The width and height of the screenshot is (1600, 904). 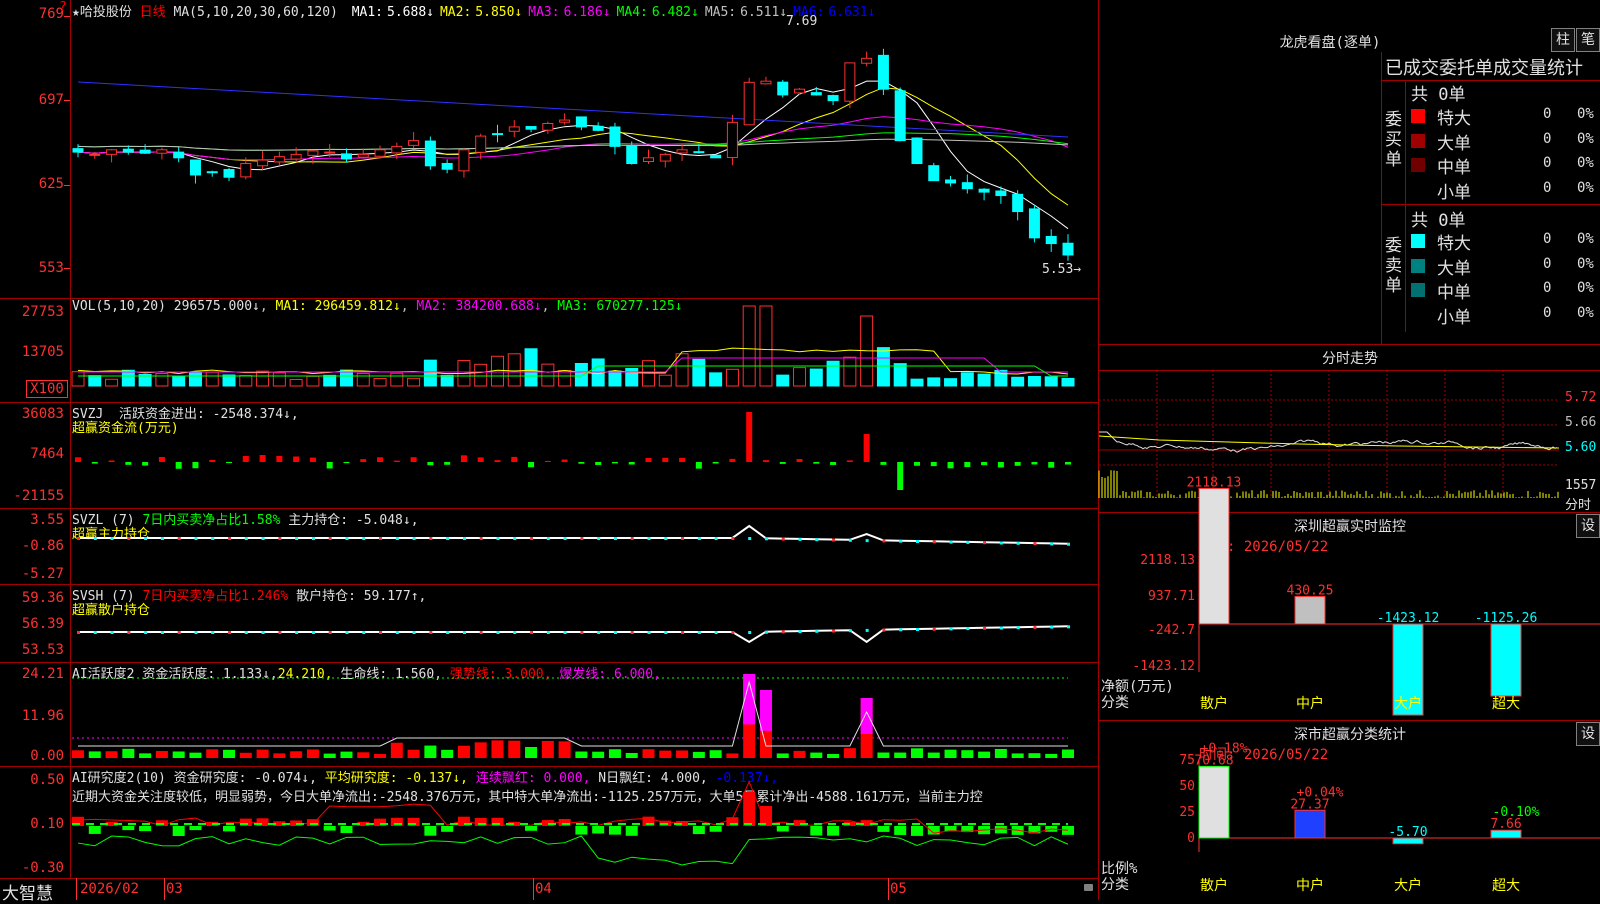 What do you see at coordinates (1320, 792) in the screenshot?
I see `bar-delta-label: +0.04%` at bounding box center [1320, 792].